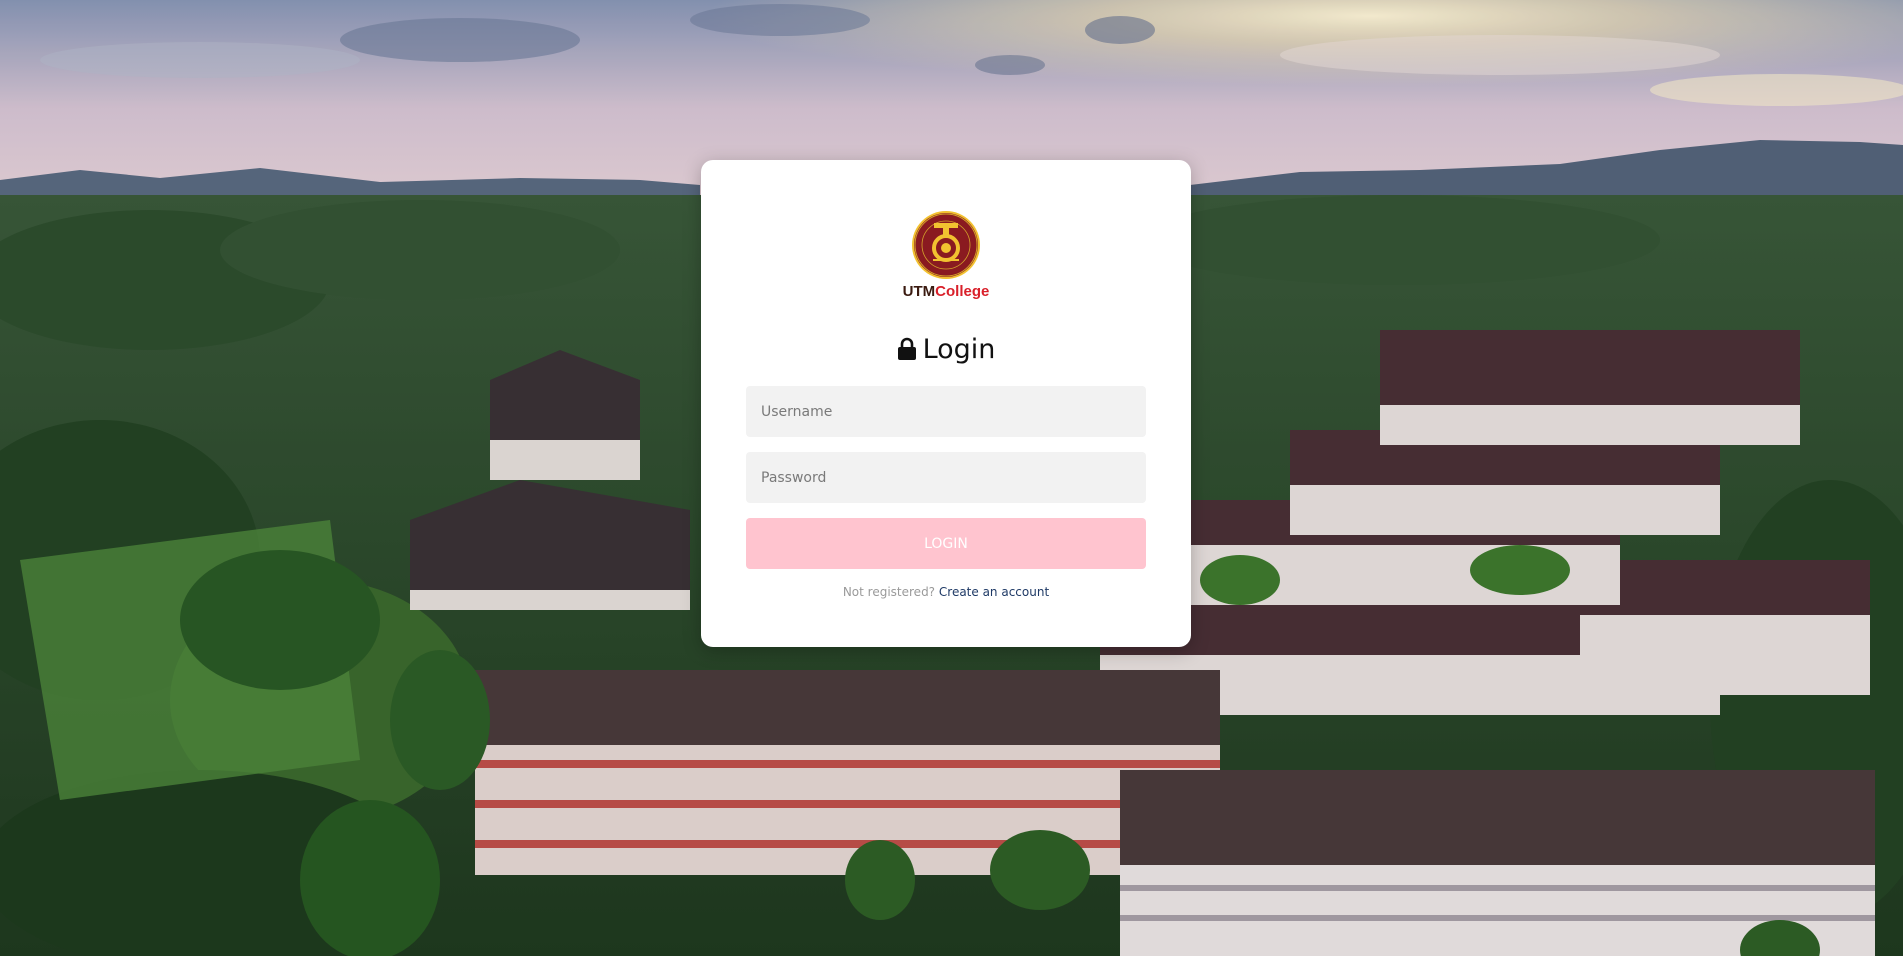 The width and height of the screenshot is (1903, 956). What do you see at coordinates (959, 349) in the screenshot?
I see `login-title: Login` at bounding box center [959, 349].